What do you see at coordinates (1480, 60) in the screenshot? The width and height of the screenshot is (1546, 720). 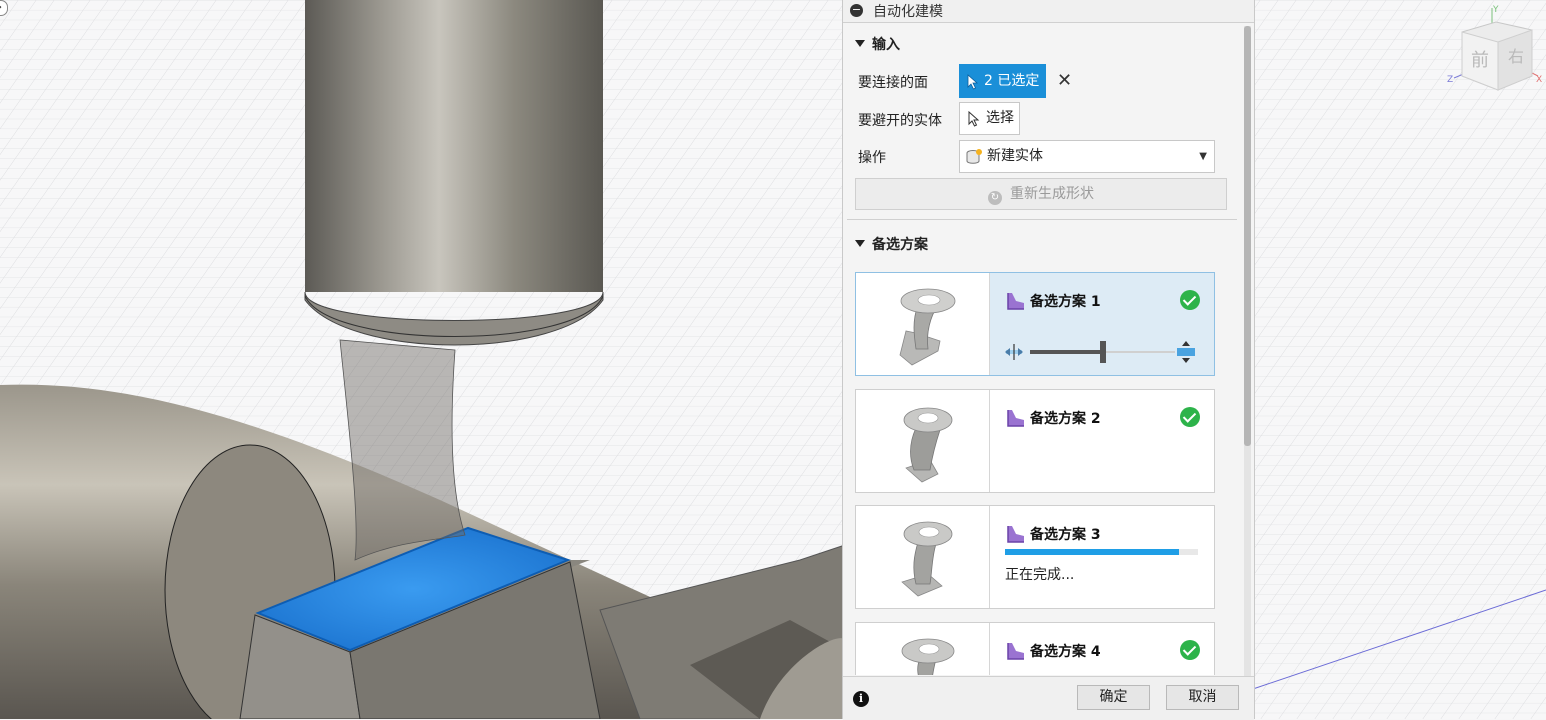 I see `viewcube-front: 前` at bounding box center [1480, 60].